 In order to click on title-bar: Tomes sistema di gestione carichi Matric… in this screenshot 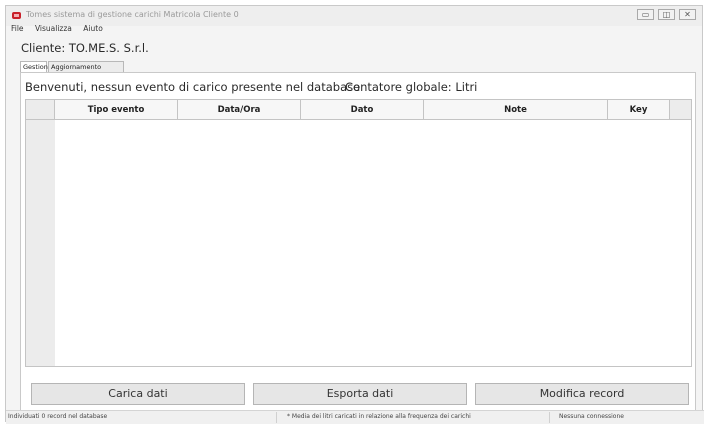, I will do `click(354, 16)`.